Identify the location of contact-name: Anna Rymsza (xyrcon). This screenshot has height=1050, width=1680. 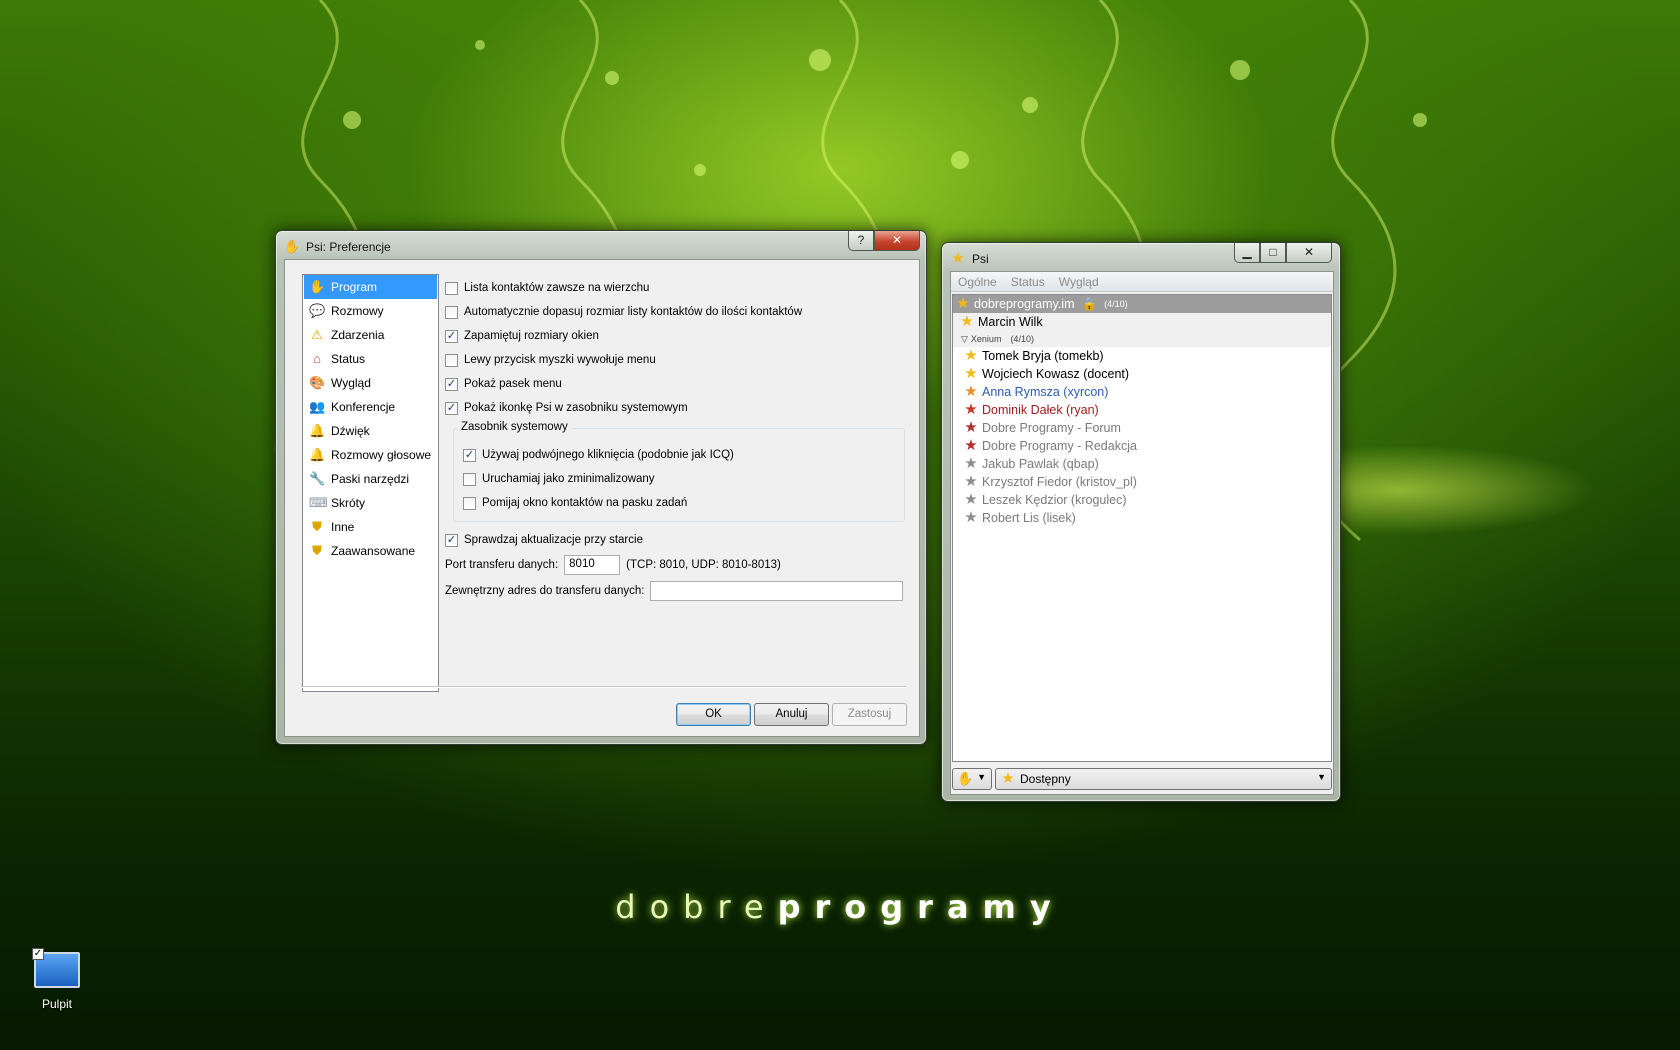
(1045, 392).